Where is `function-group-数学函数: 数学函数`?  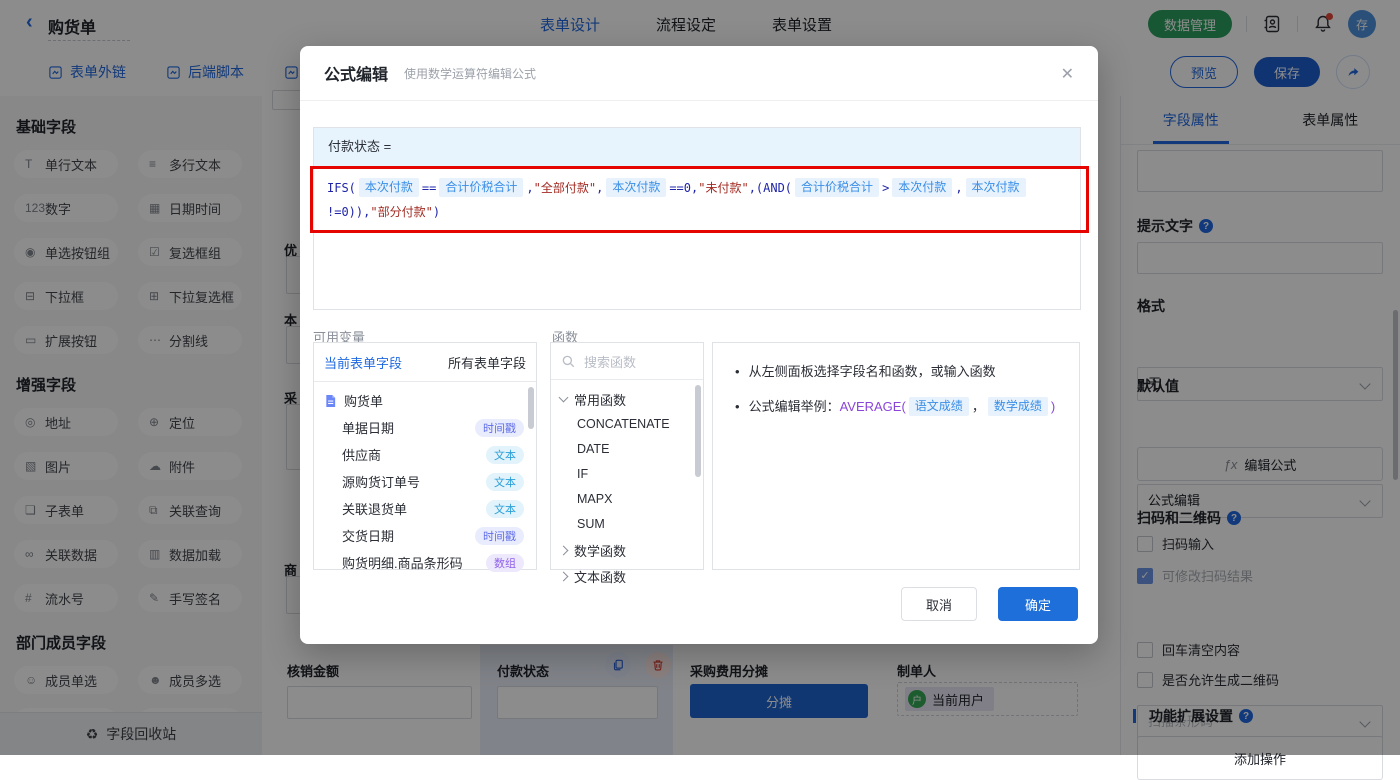 function-group-数学函数: 数学函数 is located at coordinates (627, 550).